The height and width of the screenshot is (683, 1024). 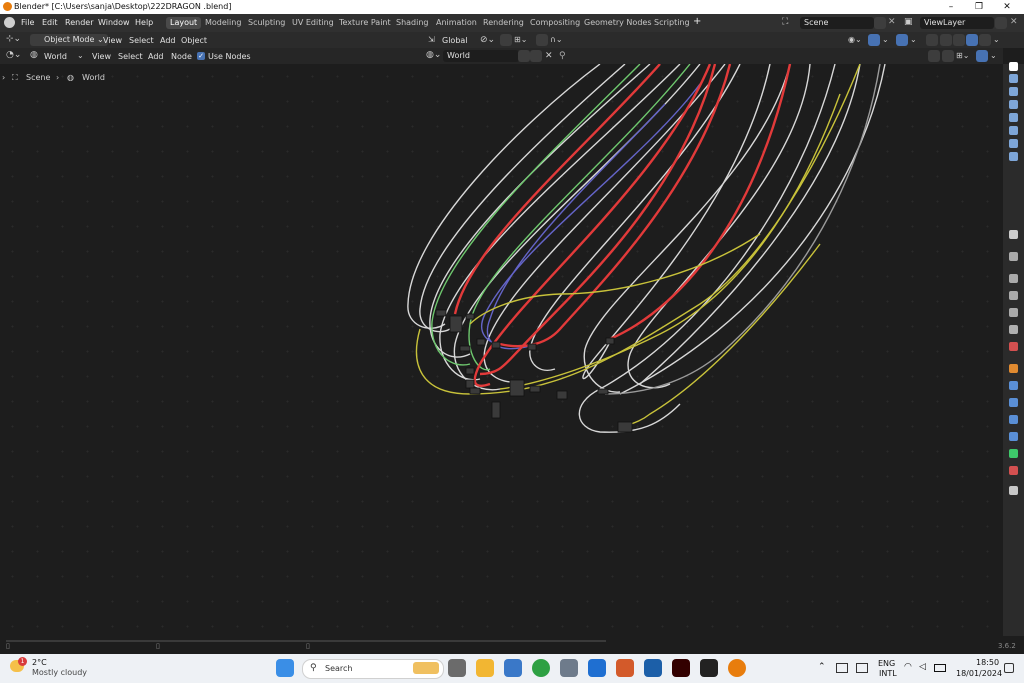 I want to click on snap-node-dropdown-icon: ⊞⌄, so click(x=962, y=55).